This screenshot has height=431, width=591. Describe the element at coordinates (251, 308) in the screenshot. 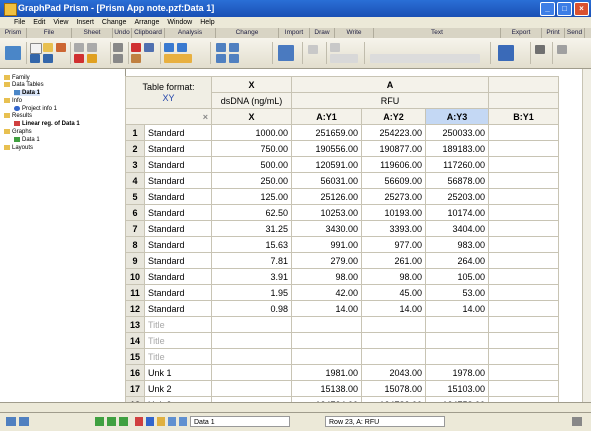

I see `x-value: 0.98` at that location.